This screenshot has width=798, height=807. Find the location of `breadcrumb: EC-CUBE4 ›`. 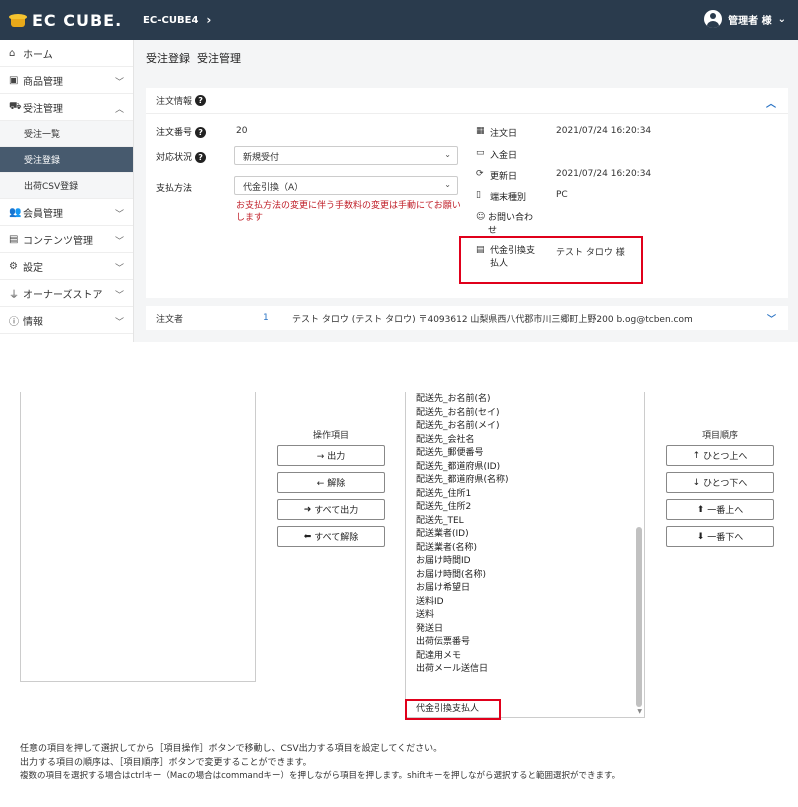

breadcrumb: EC-CUBE4 › is located at coordinates (177, 20).